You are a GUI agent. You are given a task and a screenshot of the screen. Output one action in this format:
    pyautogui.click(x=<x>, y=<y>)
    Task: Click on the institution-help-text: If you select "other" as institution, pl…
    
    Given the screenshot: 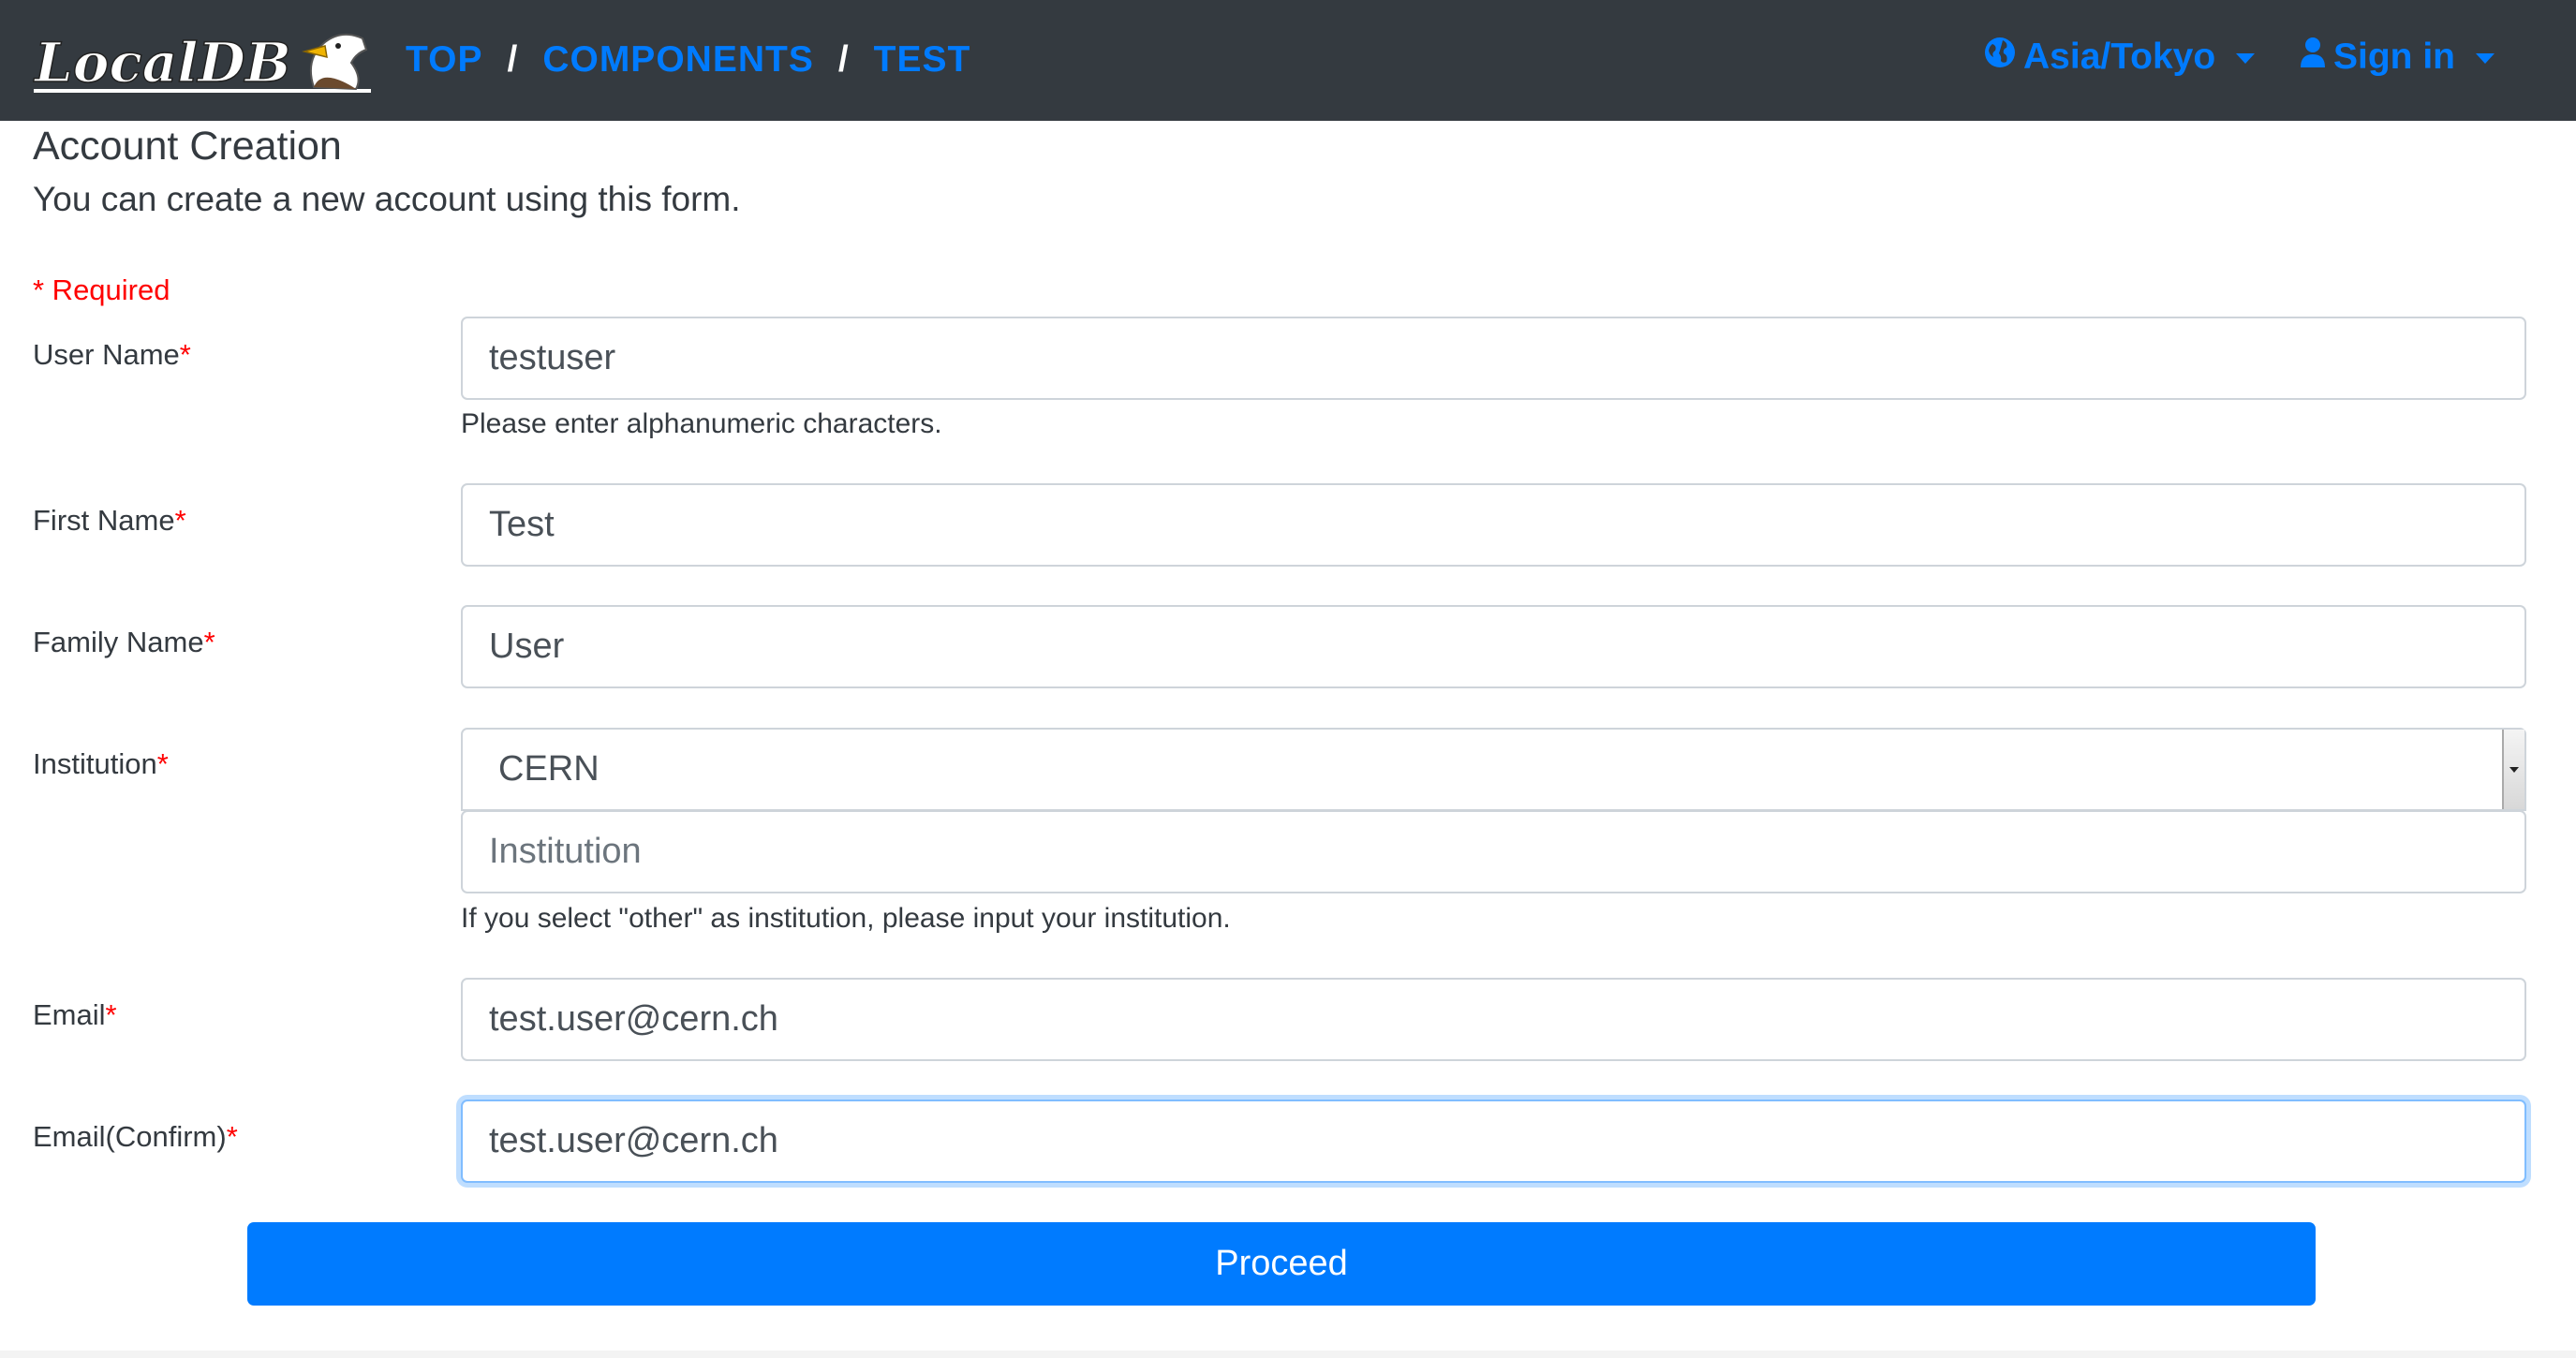 What is the action you would take?
    pyautogui.click(x=846, y=918)
    